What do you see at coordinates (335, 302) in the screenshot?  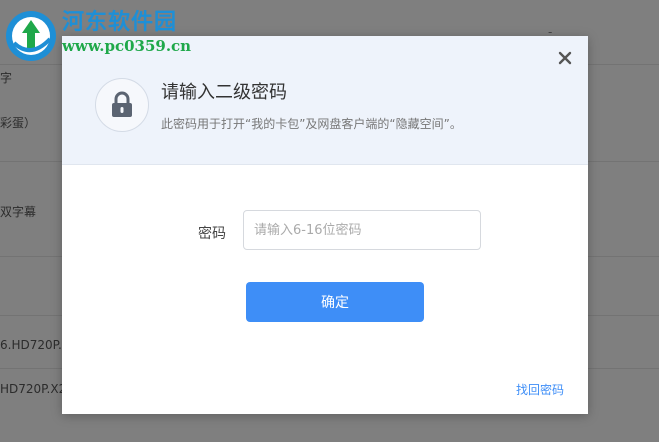 I see `confirm-button: 确定` at bounding box center [335, 302].